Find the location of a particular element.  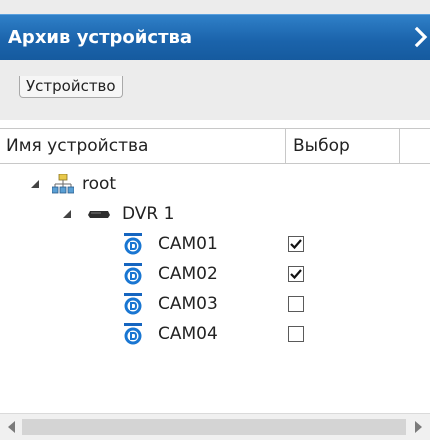

tree-node-camera: CAM03 is located at coordinates (215, 304).